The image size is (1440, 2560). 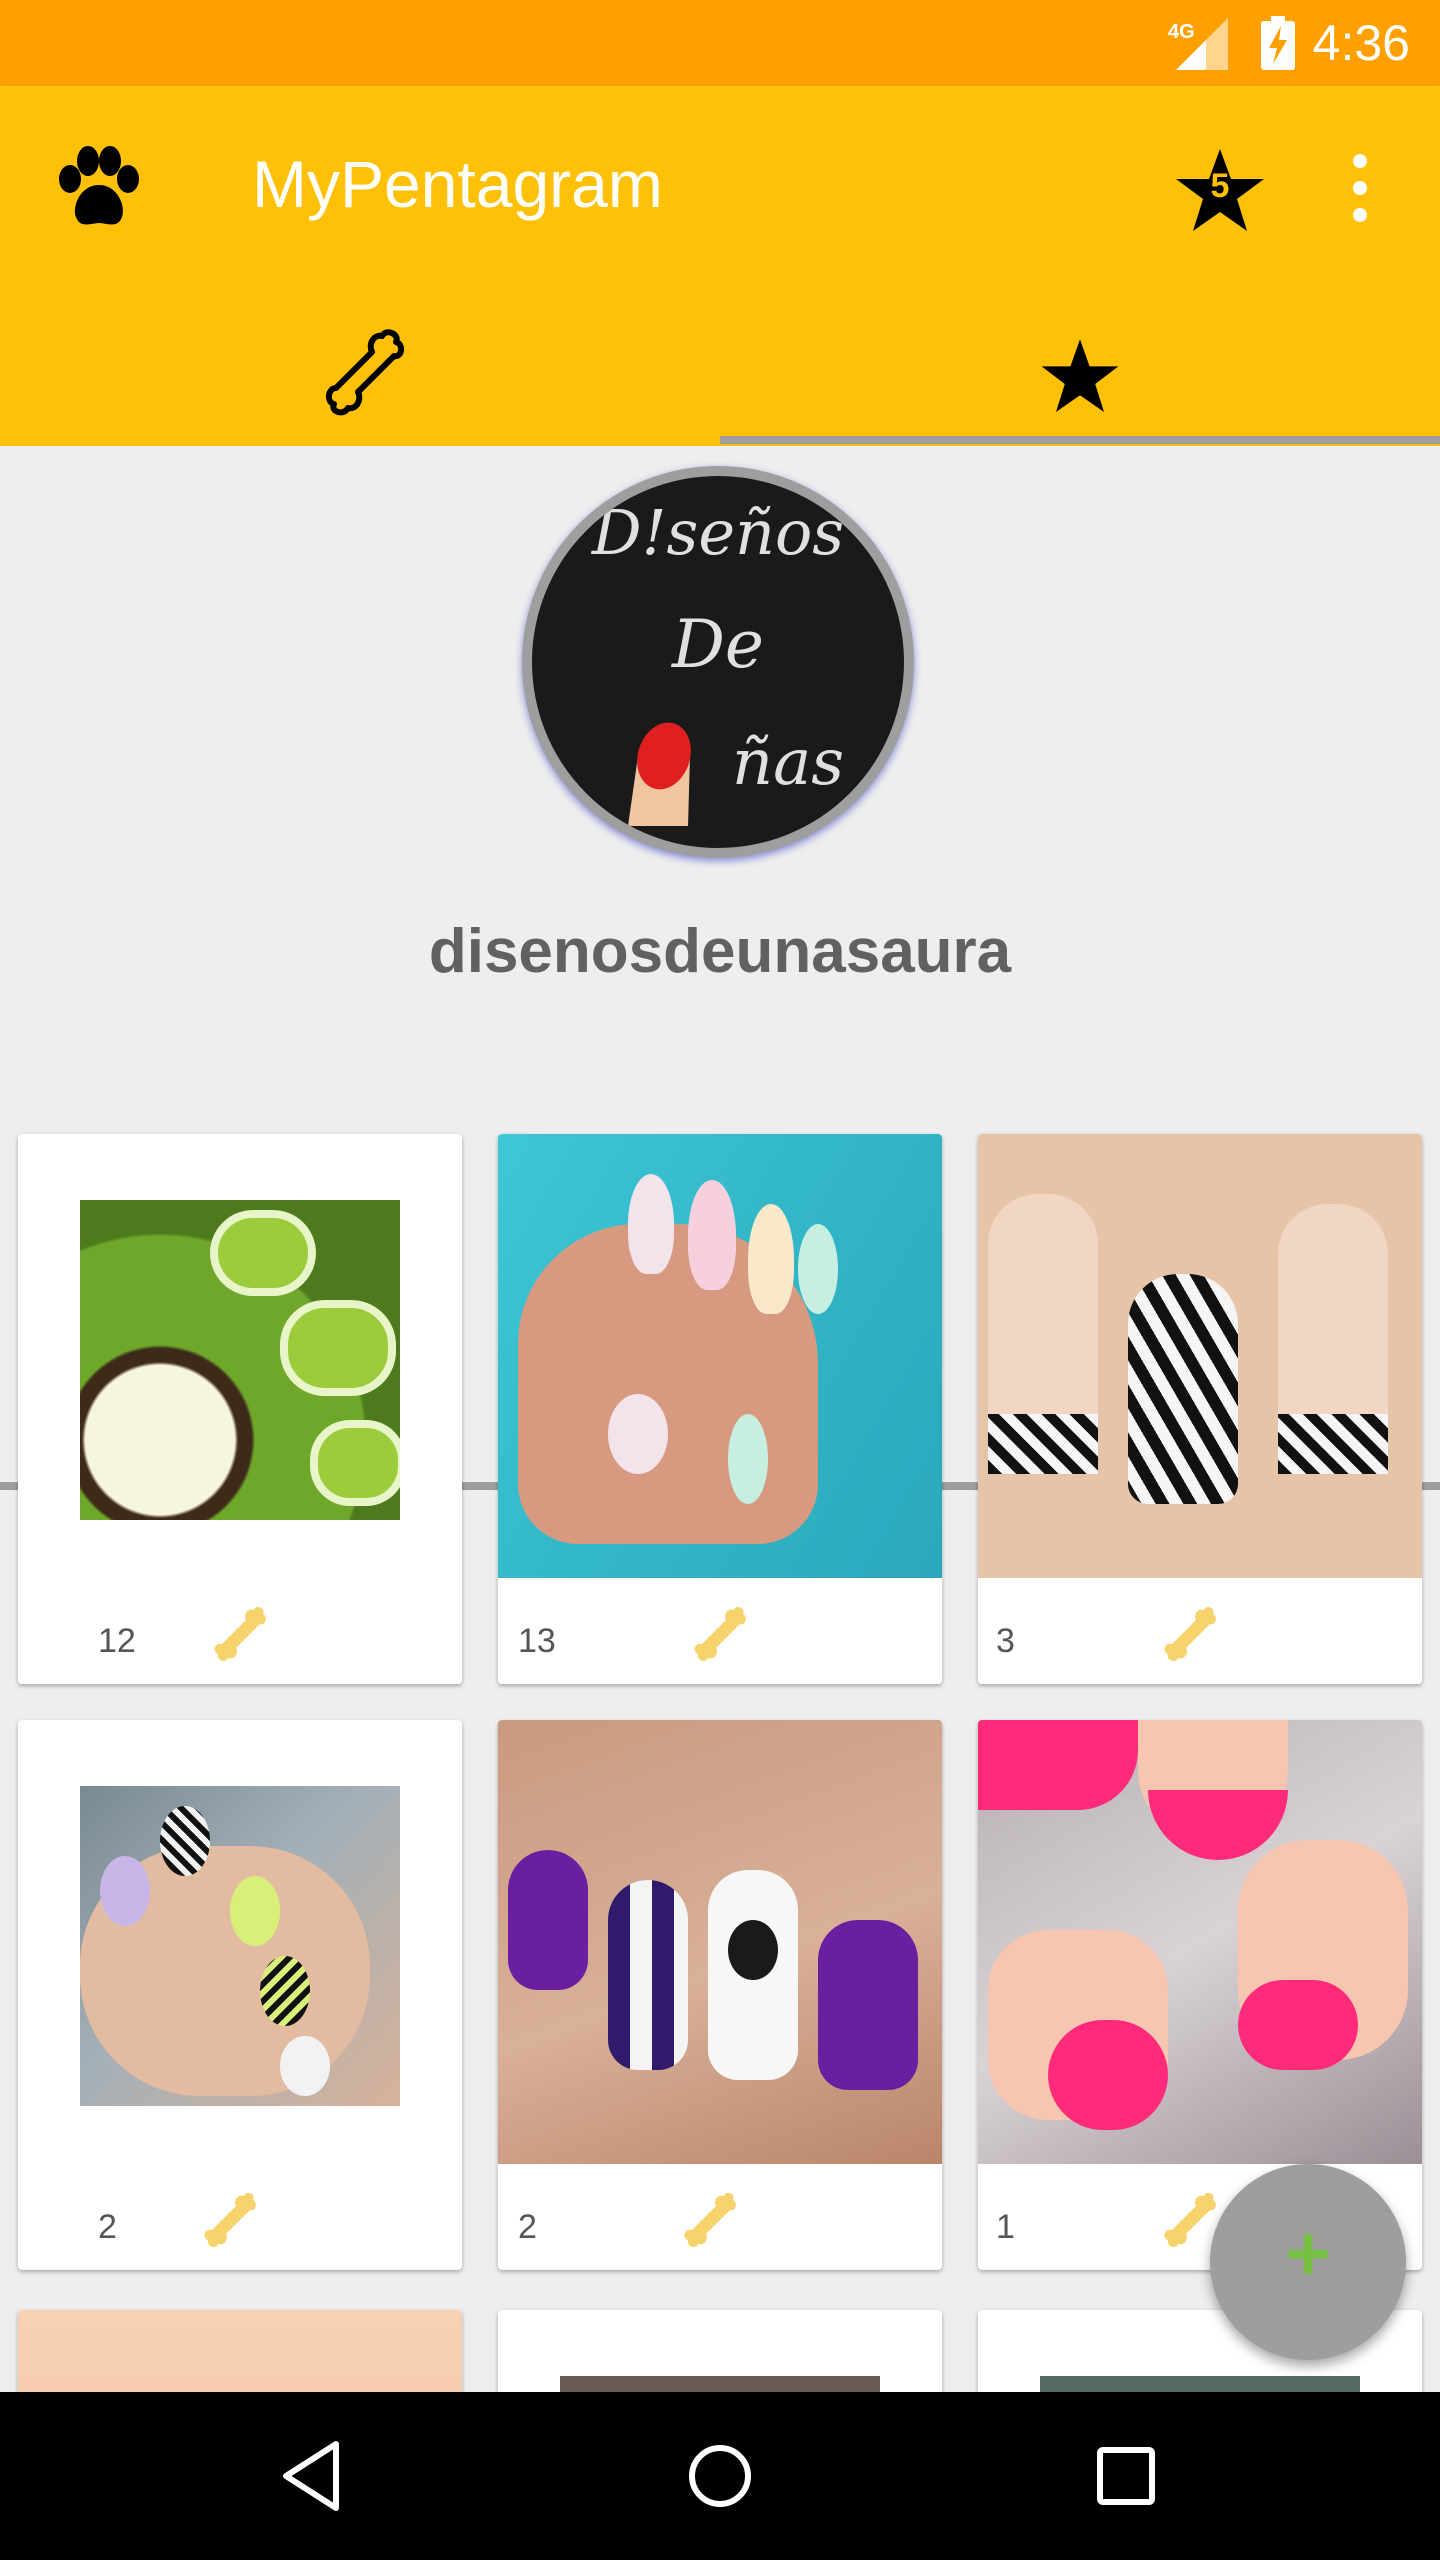 I want to click on app-title: MyPentagram, so click(x=457, y=184).